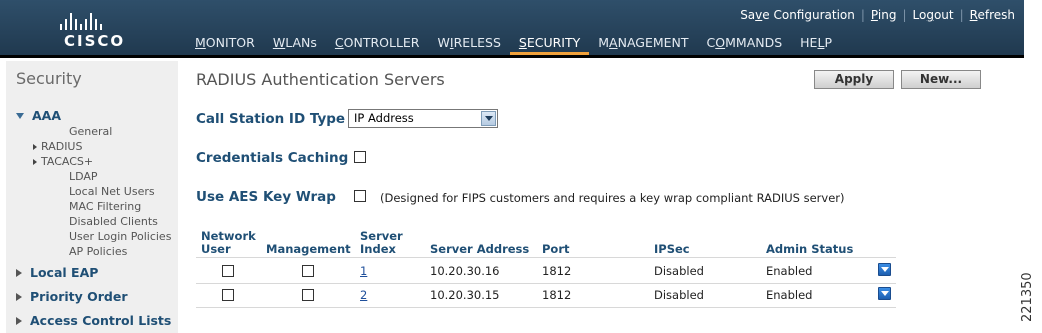  What do you see at coordinates (360, 196) in the screenshot?
I see `aes-key-wrap-checkbox` at bounding box center [360, 196].